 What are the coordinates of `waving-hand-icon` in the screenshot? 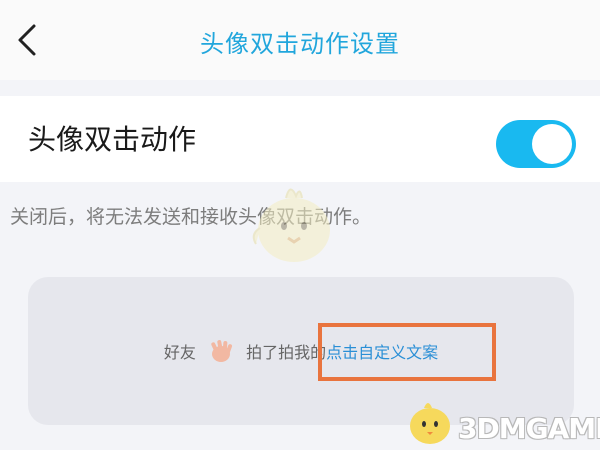 It's located at (221, 353).